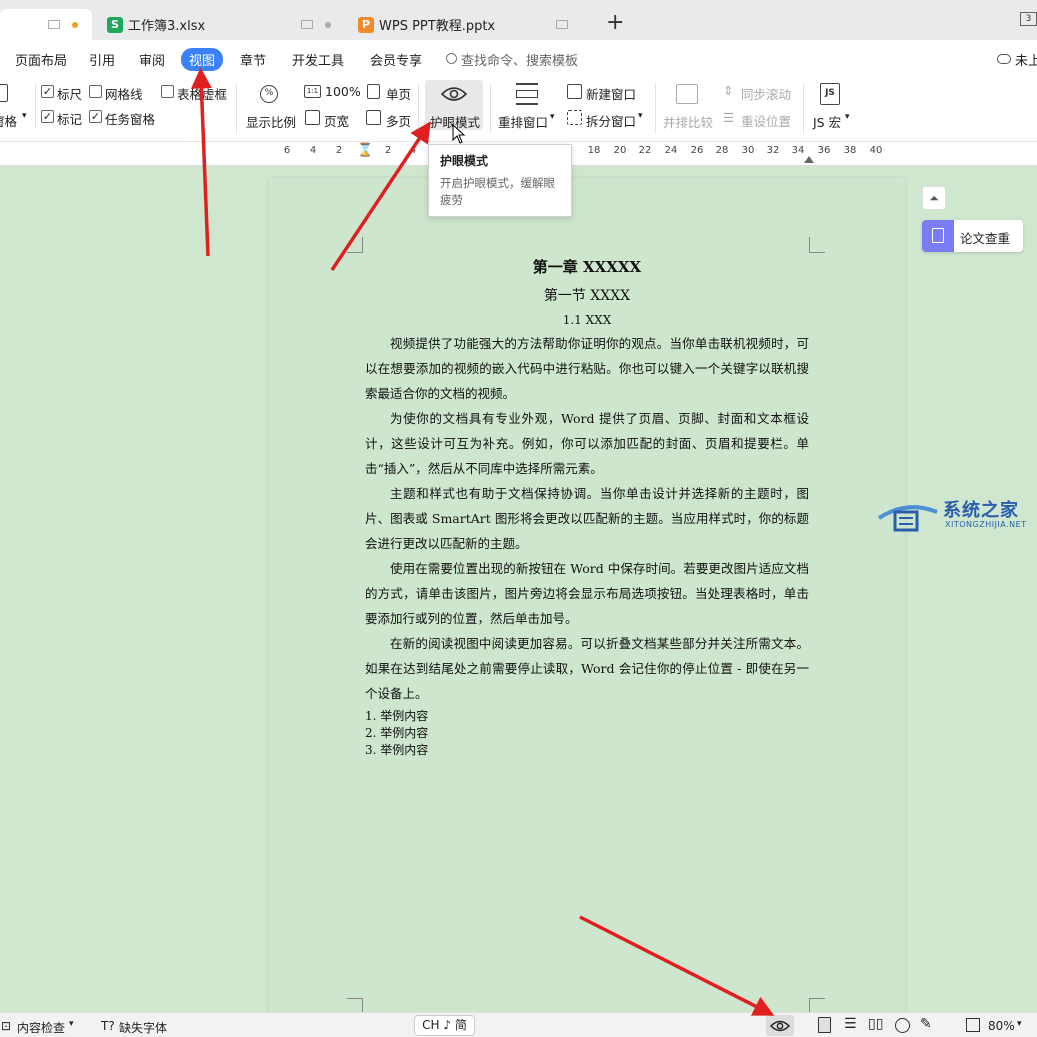 Image resolution: width=1037 pixels, height=1037 pixels. Describe the element at coordinates (850, 1024) in the screenshot. I see `outline-view-icon: ☰` at that location.